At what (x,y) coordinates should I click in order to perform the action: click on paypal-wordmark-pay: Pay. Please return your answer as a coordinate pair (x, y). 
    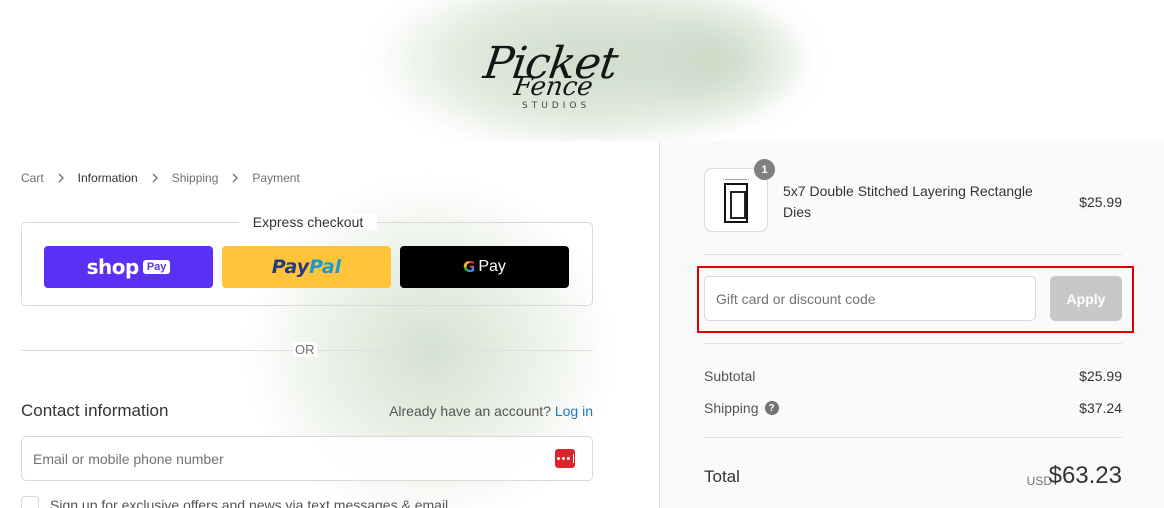
    Looking at the image, I should click on (290, 267).